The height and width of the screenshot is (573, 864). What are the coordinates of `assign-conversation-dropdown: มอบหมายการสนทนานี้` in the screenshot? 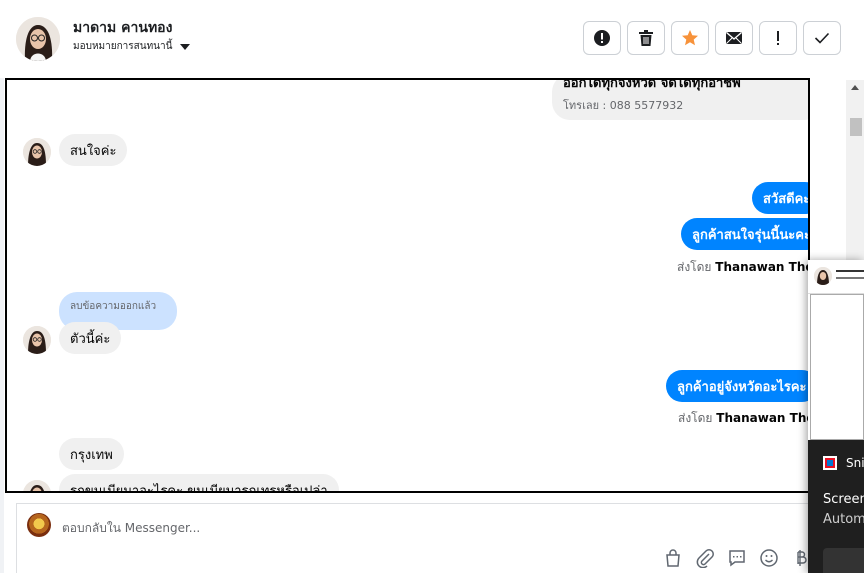 It's located at (132, 46).